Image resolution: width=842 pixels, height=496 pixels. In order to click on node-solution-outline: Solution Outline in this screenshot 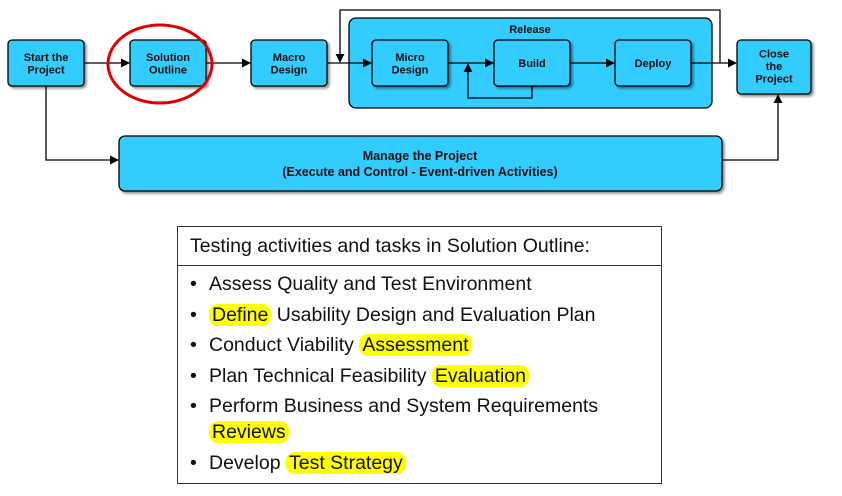, I will do `click(168, 63)`.